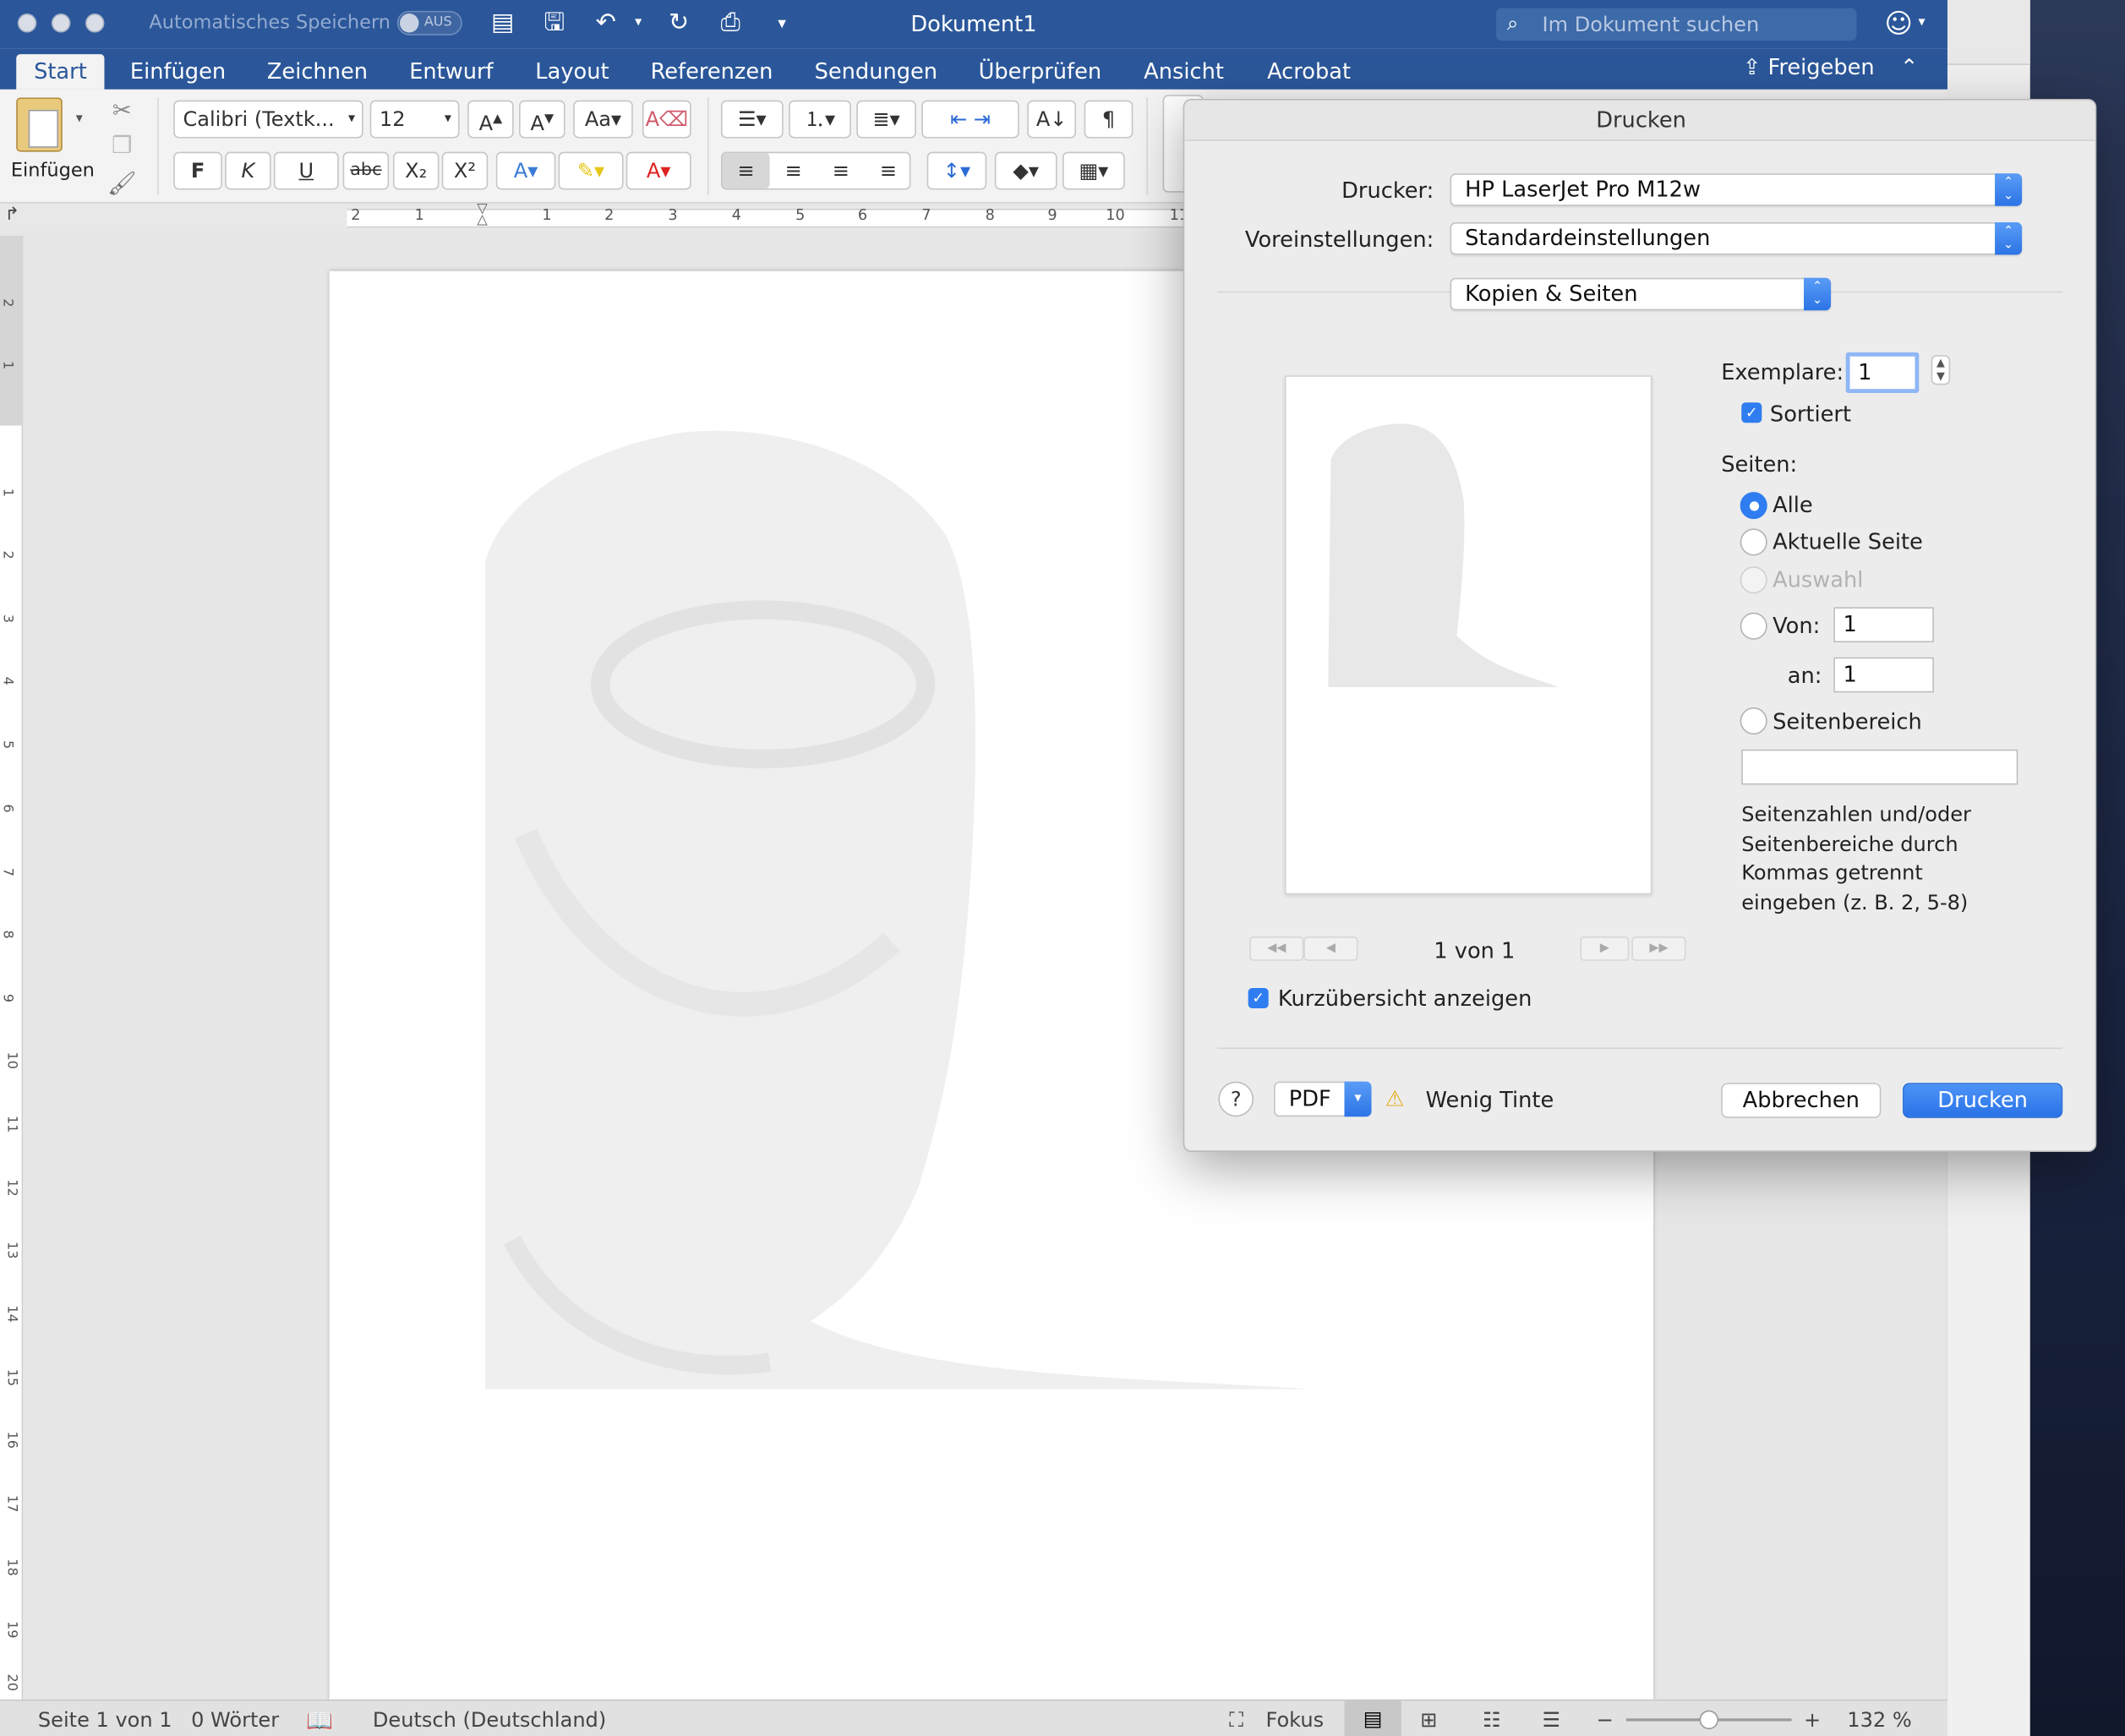  Describe the element at coordinates (542, 119) in the screenshot. I see `shrink-font-icon: A▼` at that location.